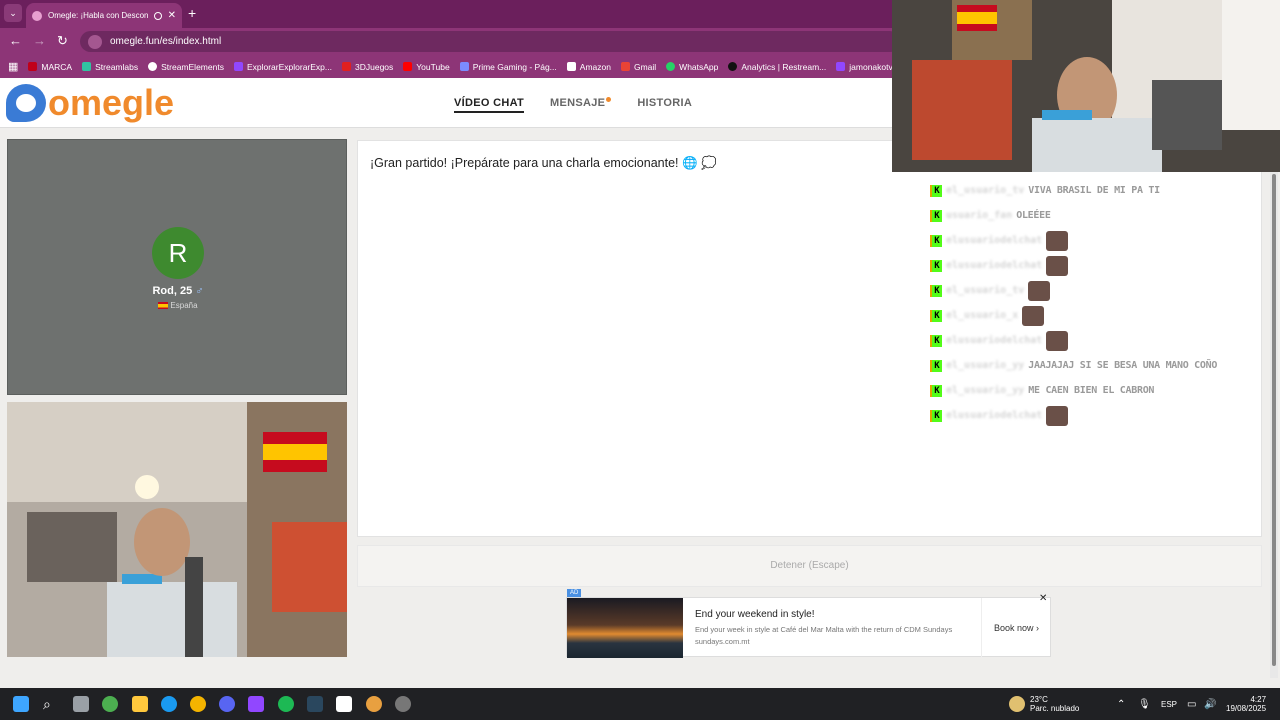 The height and width of the screenshot is (720, 1280). I want to click on nav-mensaje: MENSAJE, so click(581, 105).